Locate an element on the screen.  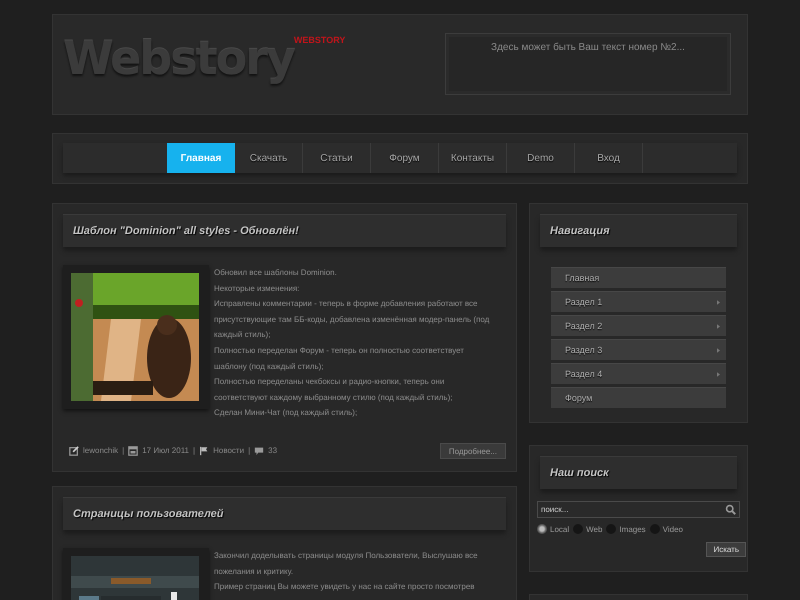
radio-label: Web is located at coordinates (594, 529).